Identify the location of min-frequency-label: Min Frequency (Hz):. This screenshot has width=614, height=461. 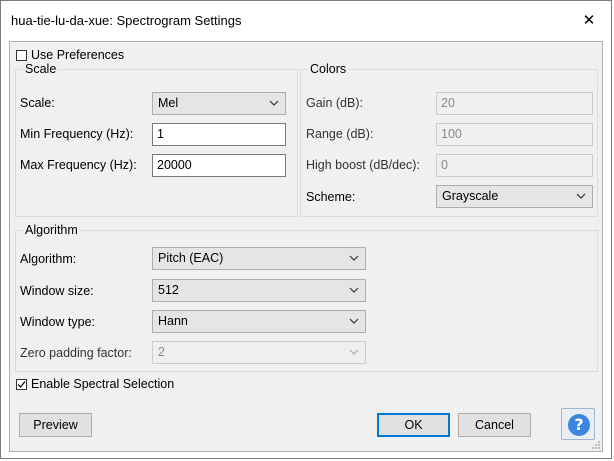
(77, 134).